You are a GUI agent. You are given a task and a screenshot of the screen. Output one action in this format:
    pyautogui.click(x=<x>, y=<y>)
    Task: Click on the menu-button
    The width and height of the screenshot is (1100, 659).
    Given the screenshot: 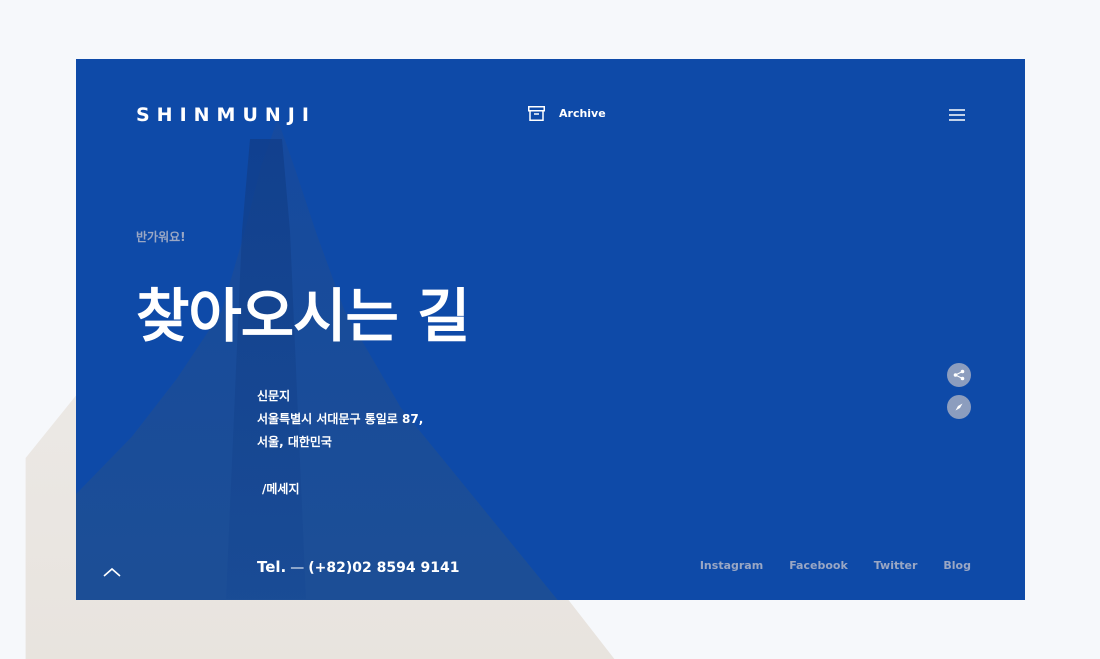 What is the action you would take?
    pyautogui.click(x=957, y=114)
    